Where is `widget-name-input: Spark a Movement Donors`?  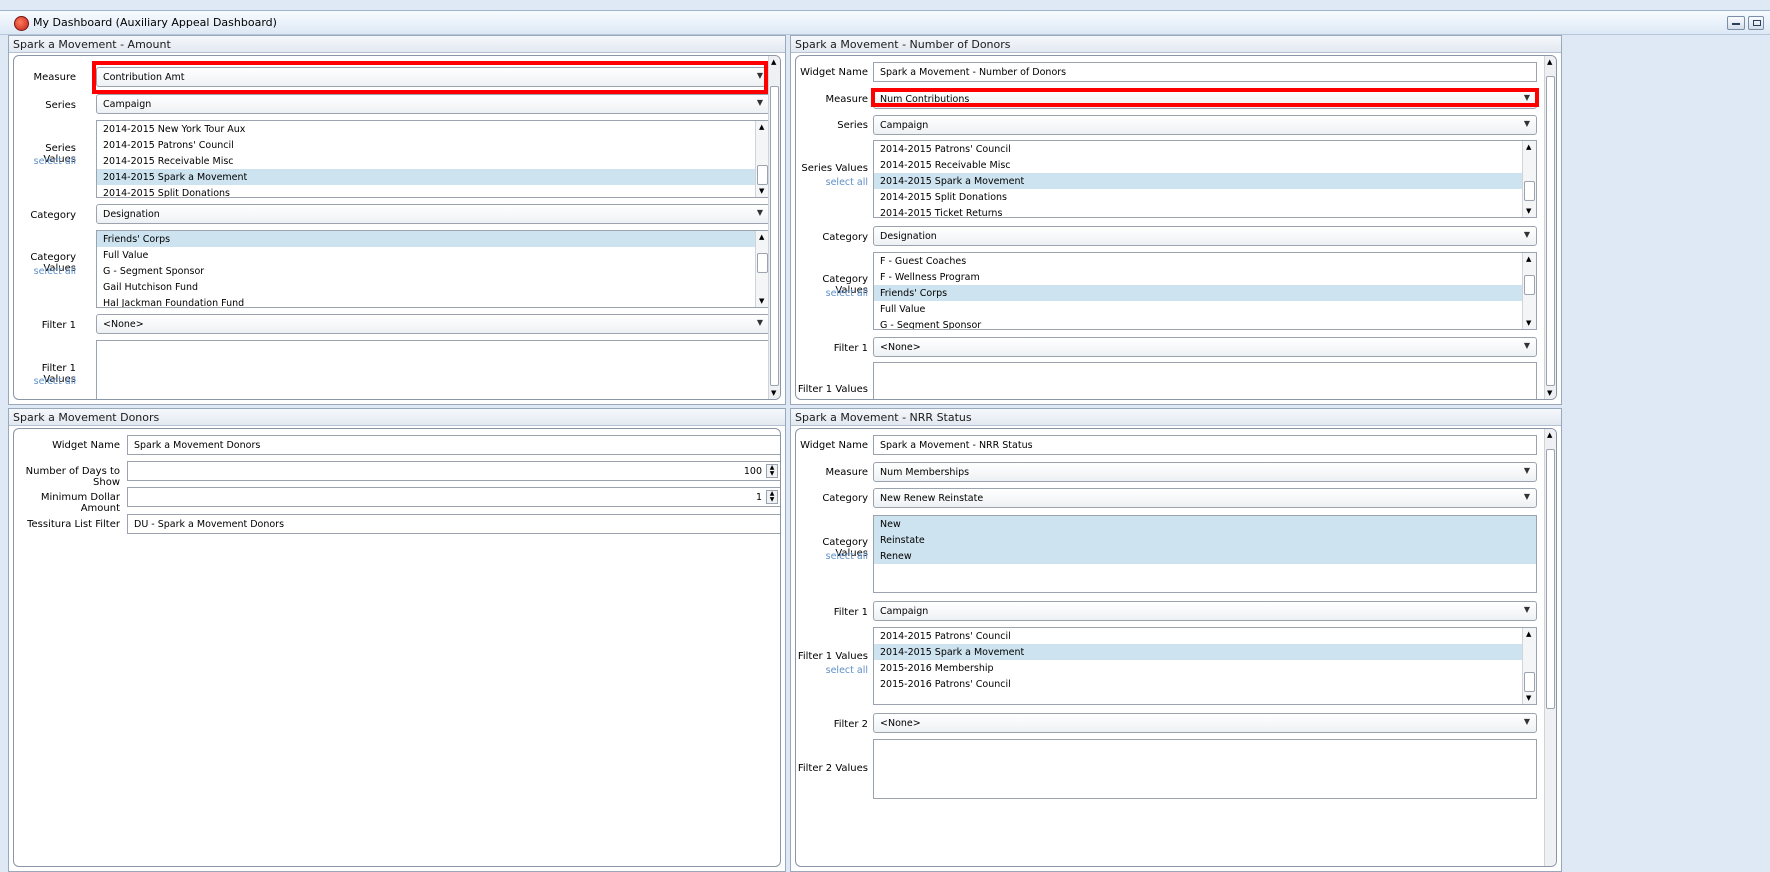
widget-name-input: Spark a Movement Donors is located at coordinates (453, 445).